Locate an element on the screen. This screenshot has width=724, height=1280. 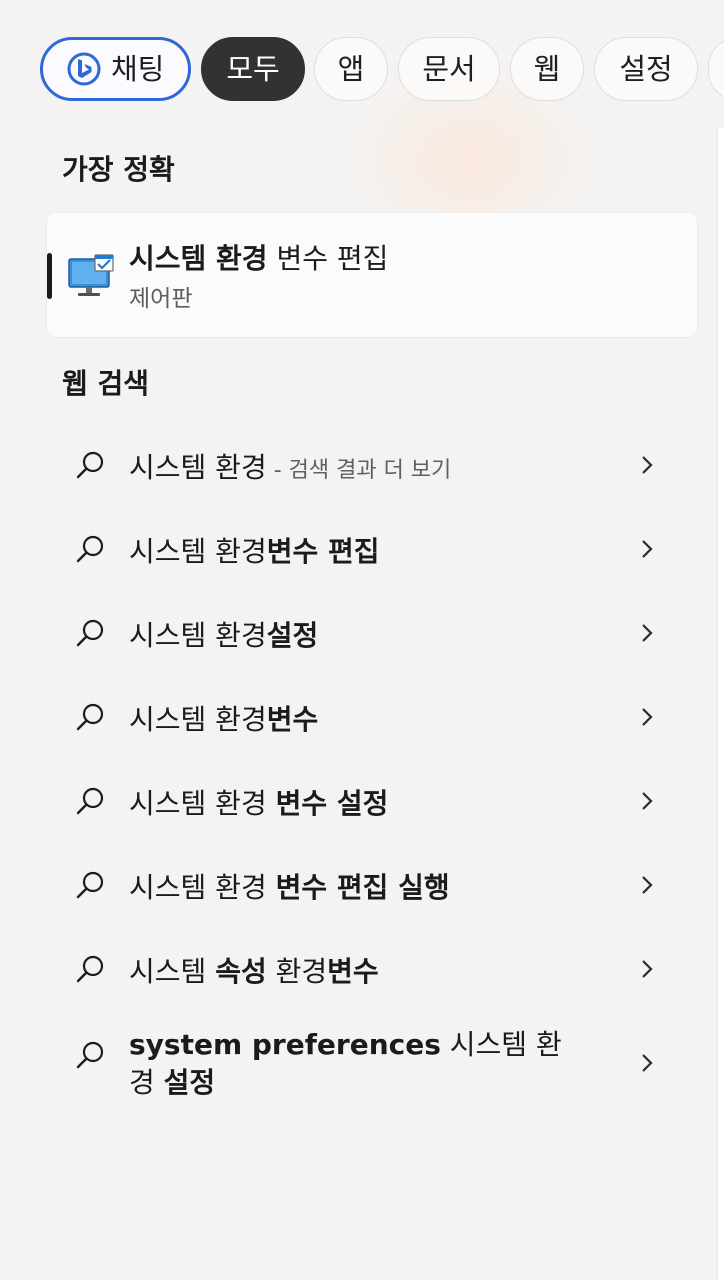
web-result-bold-2: 변수 is located at coordinates (353, 971).